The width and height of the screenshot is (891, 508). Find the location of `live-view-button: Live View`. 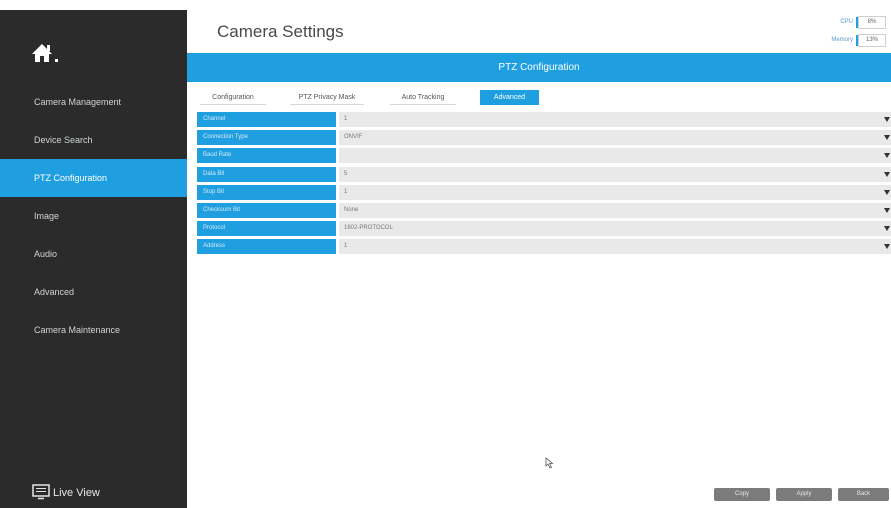

live-view-button: Live View is located at coordinates (66, 493).